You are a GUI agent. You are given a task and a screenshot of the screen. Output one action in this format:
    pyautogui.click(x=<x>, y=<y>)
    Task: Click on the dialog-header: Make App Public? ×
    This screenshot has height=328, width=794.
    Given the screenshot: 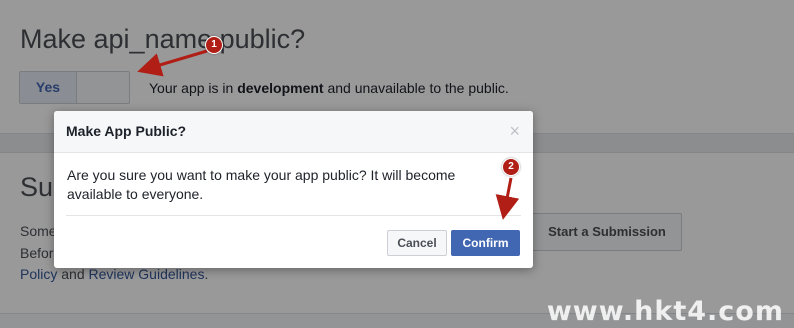 What is the action you would take?
    pyautogui.click(x=293, y=132)
    